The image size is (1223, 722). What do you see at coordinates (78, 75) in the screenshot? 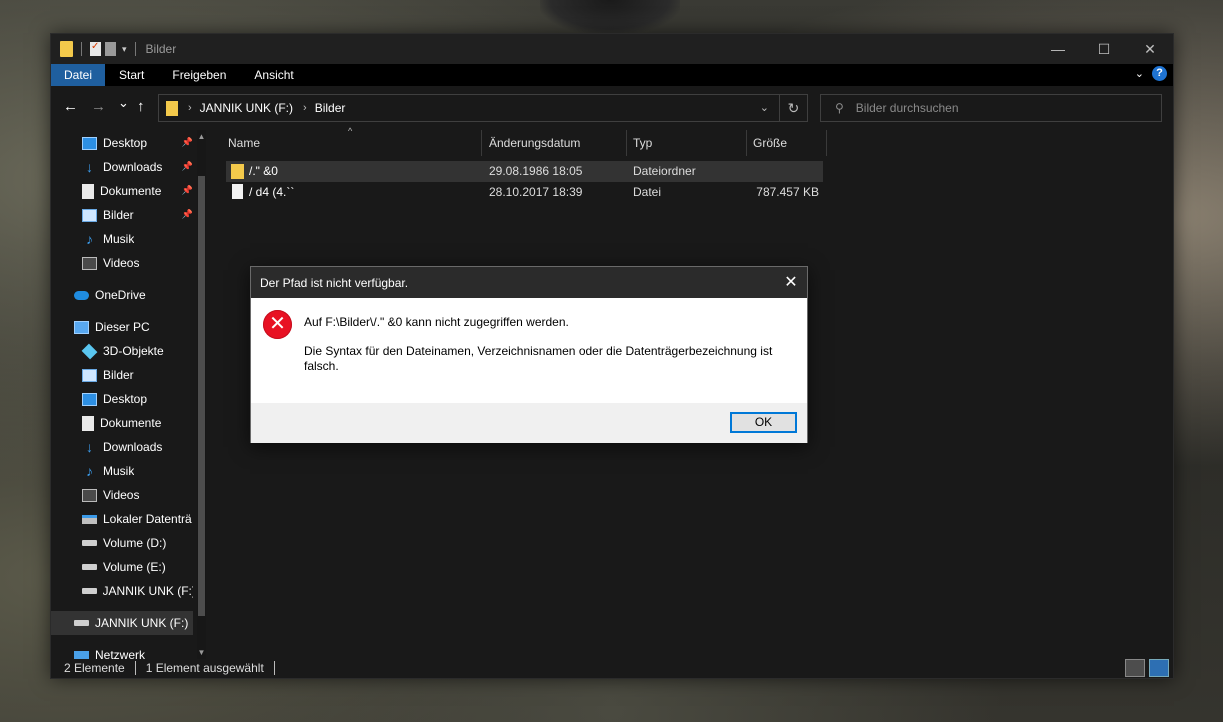
I see `tab-datei: Datei` at bounding box center [78, 75].